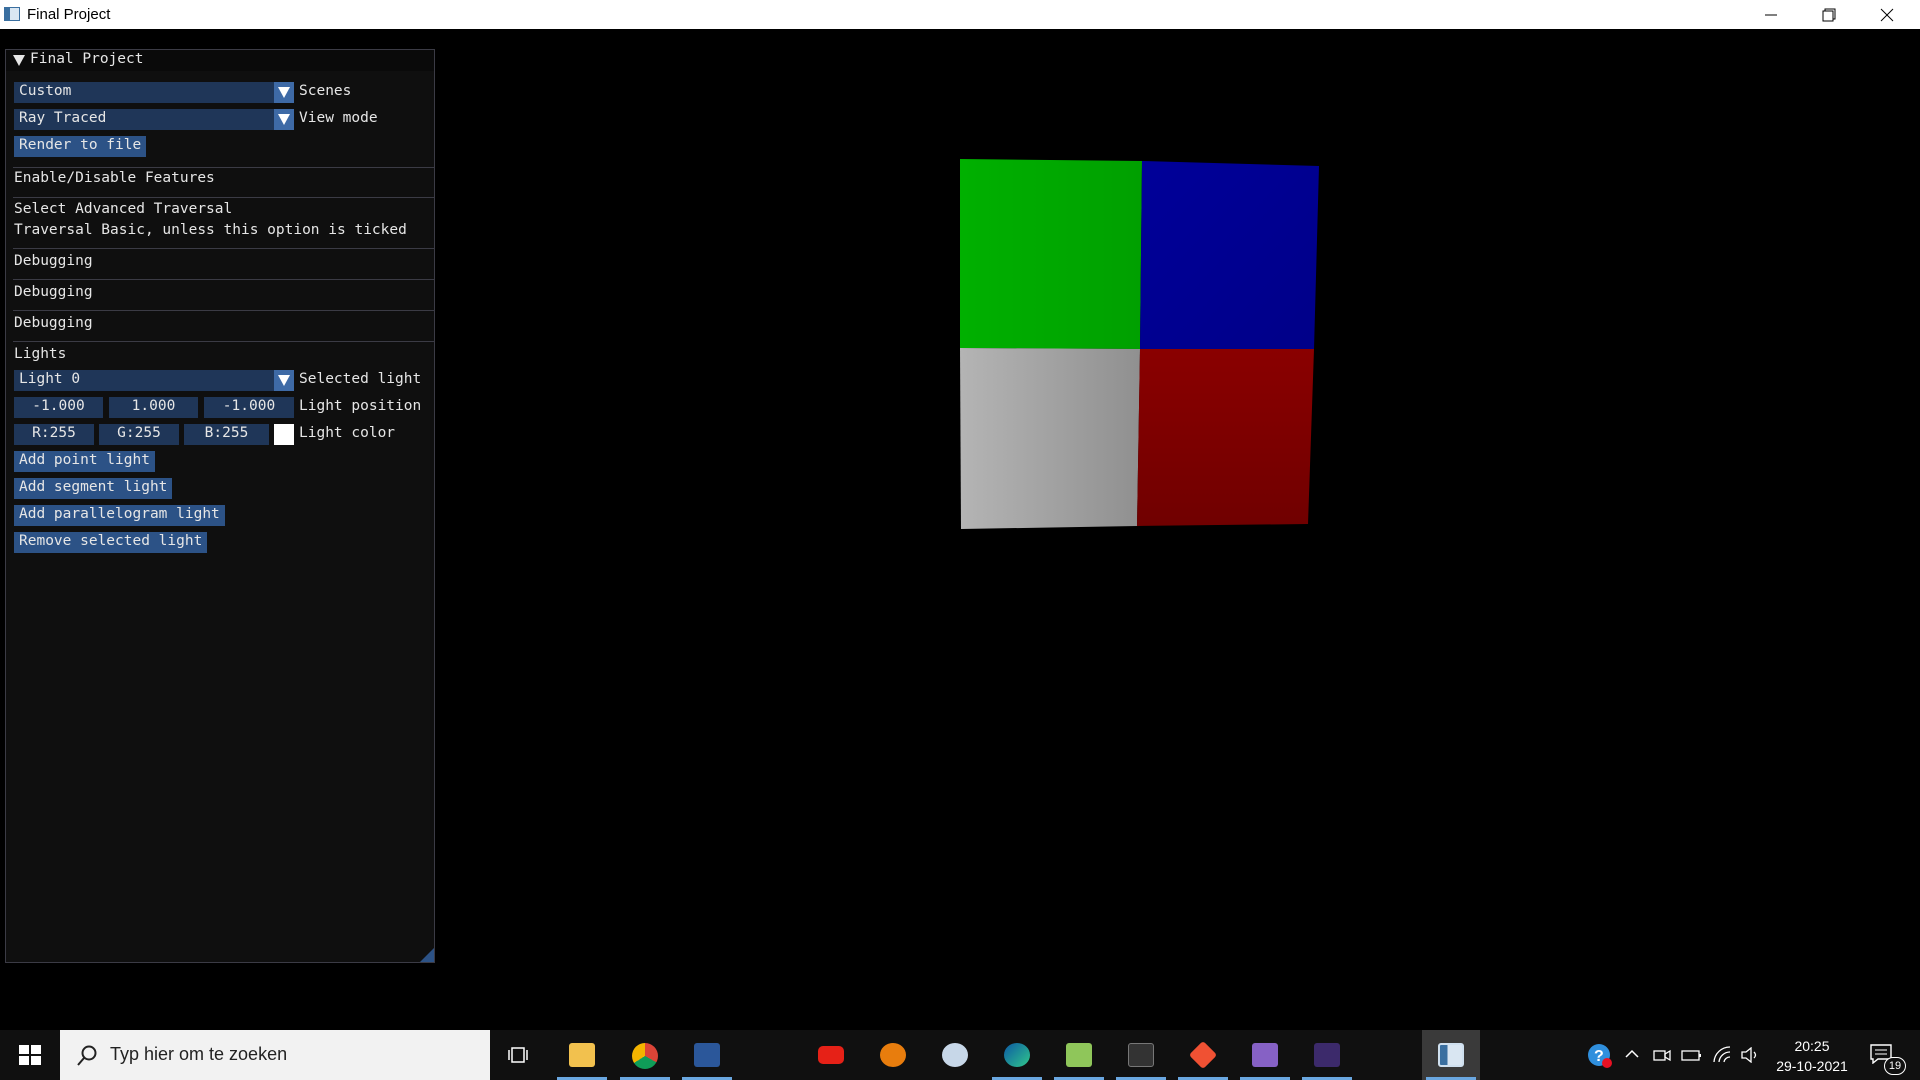 The height and width of the screenshot is (1080, 1920). I want to click on edge-icon, so click(1017, 1055).